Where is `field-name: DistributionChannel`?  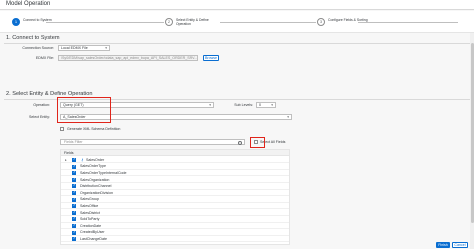
field-name: DistributionChannel is located at coordinates (96, 186).